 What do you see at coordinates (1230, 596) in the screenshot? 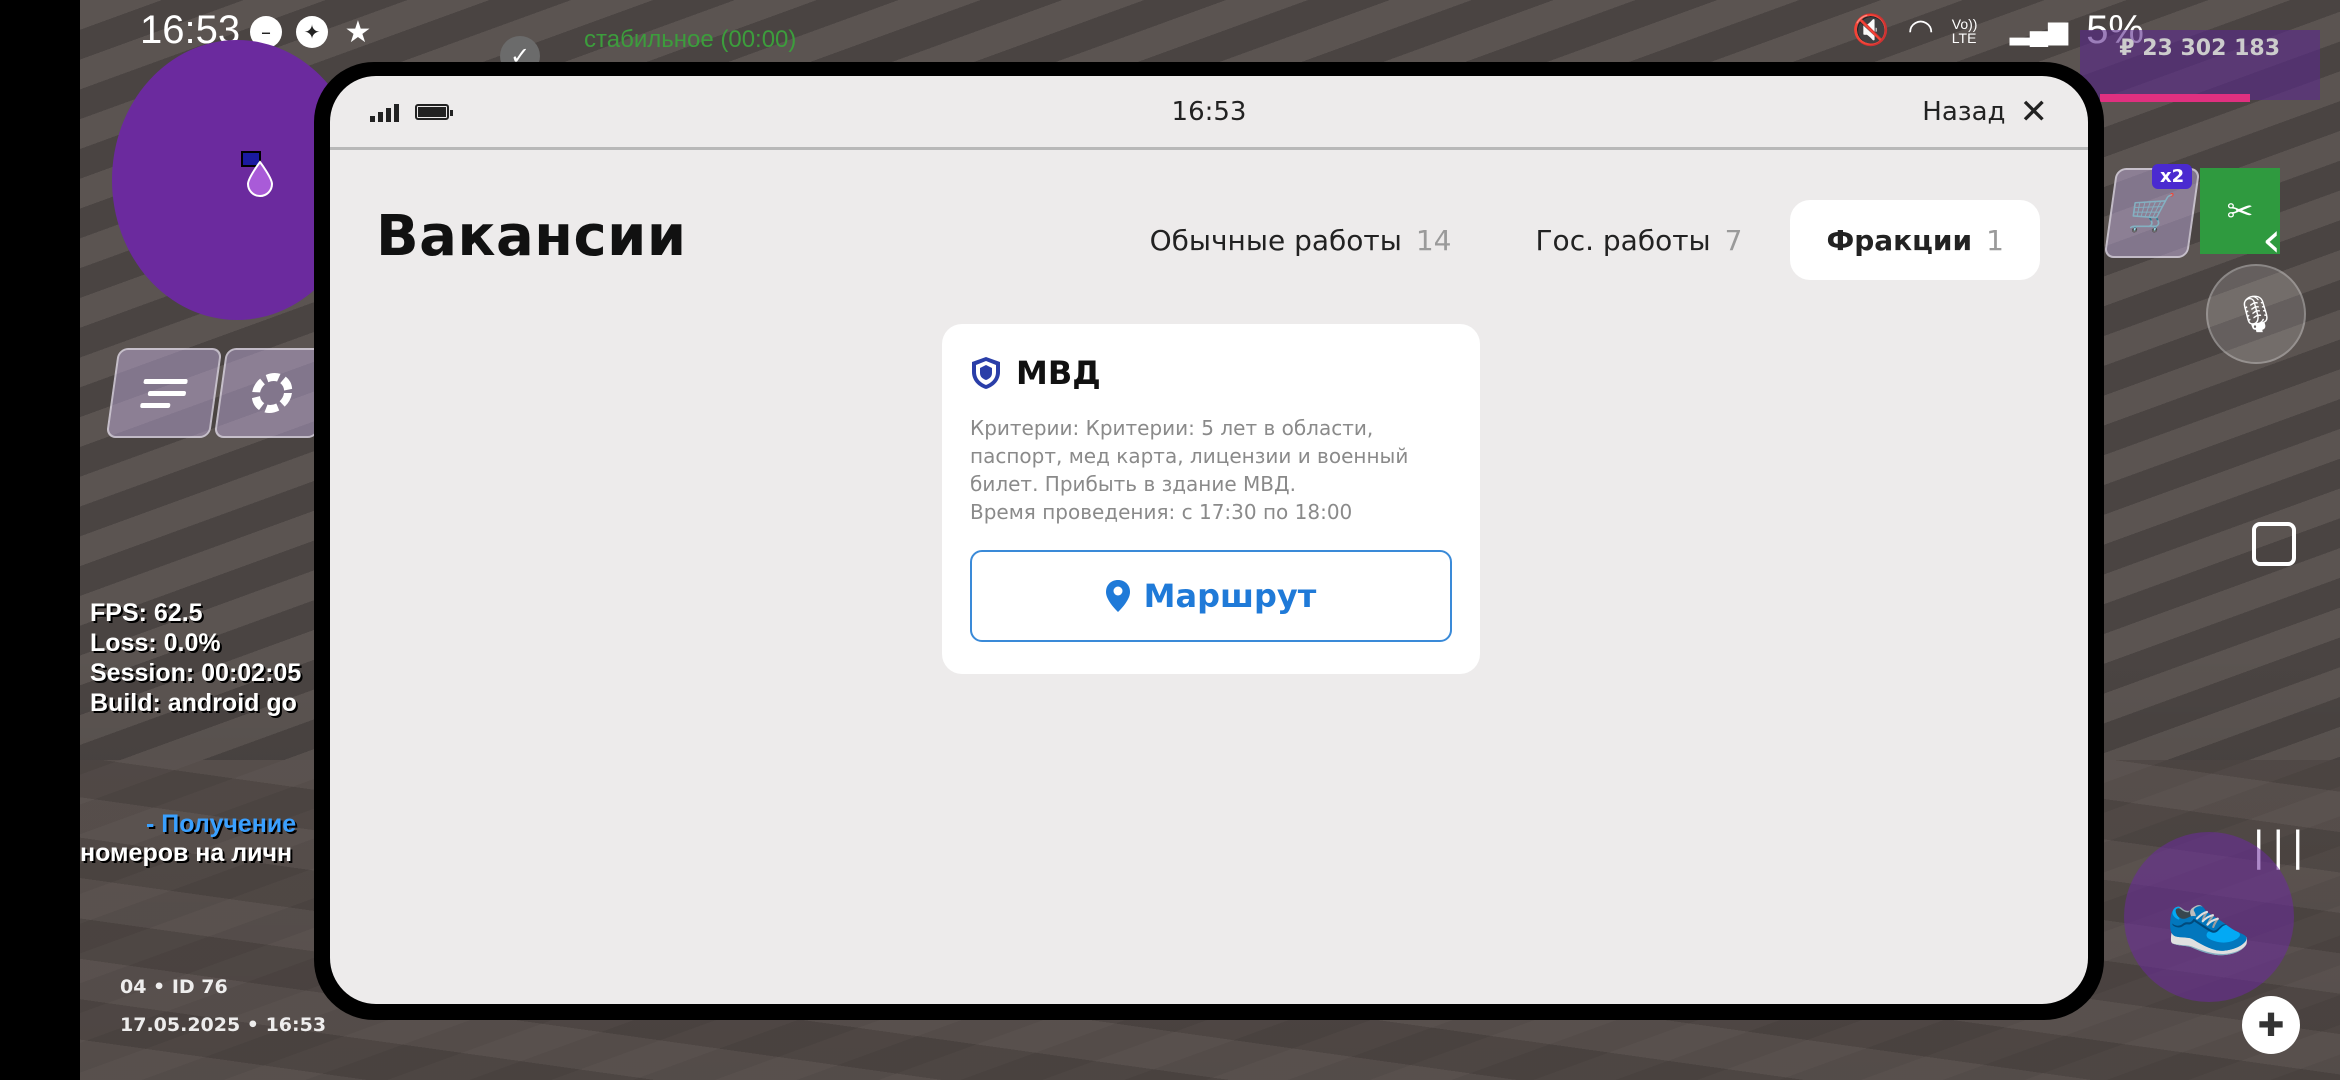
I see `route-label: Маршрут` at bounding box center [1230, 596].